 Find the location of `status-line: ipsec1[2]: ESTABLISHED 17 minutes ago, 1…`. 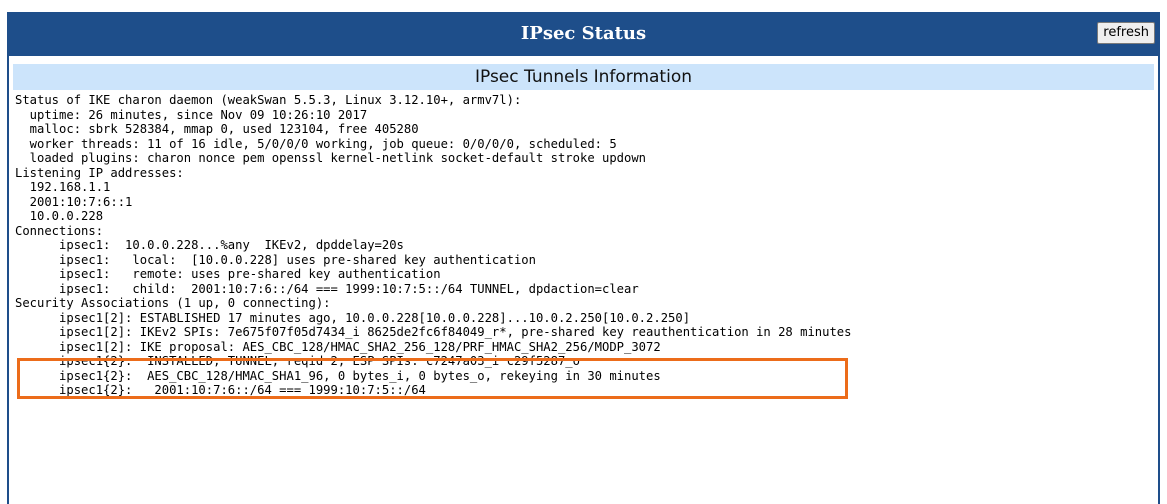

status-line: ipsec1[2]: ESTABLISHED 17 minutes ago, 1… is located at coordinates (353, 317).